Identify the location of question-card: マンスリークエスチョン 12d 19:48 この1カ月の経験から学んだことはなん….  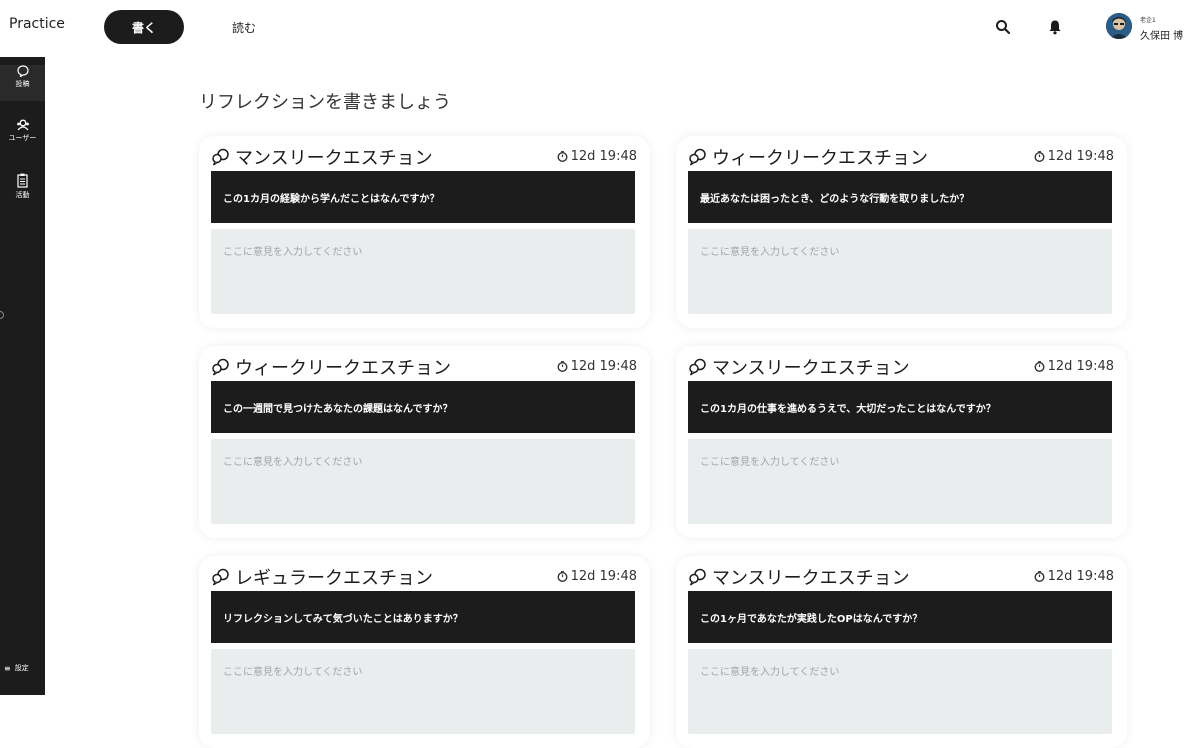
(424, 232).